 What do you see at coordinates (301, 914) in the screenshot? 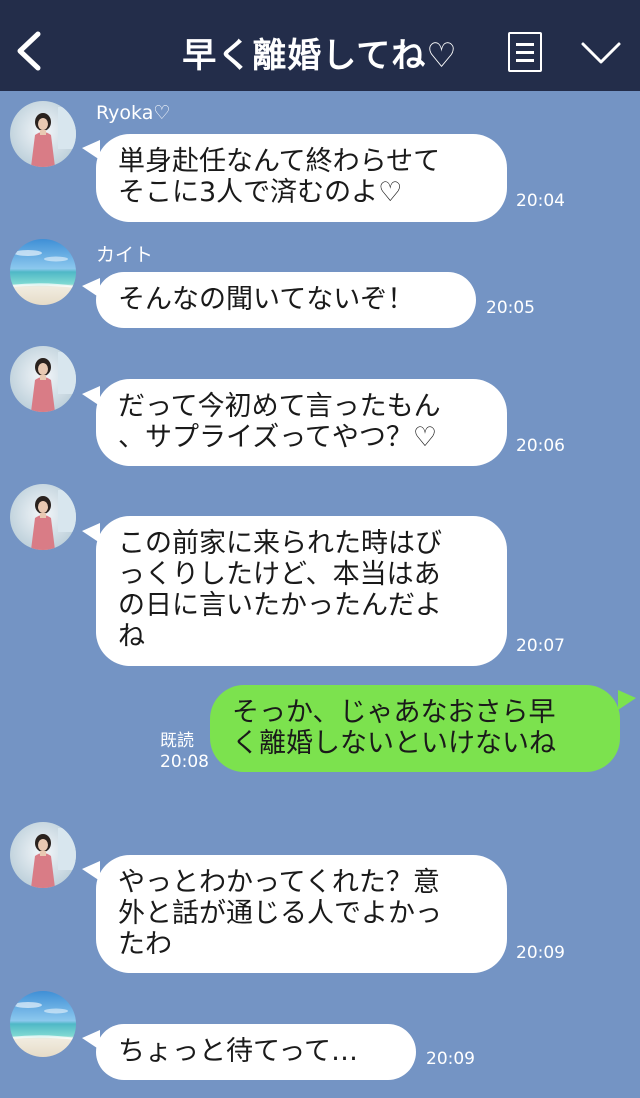
I see `message-bubble: やっとわかってくれた？意 外と話が通じる人でよかっ たわ` at bounding box center [301, 914].